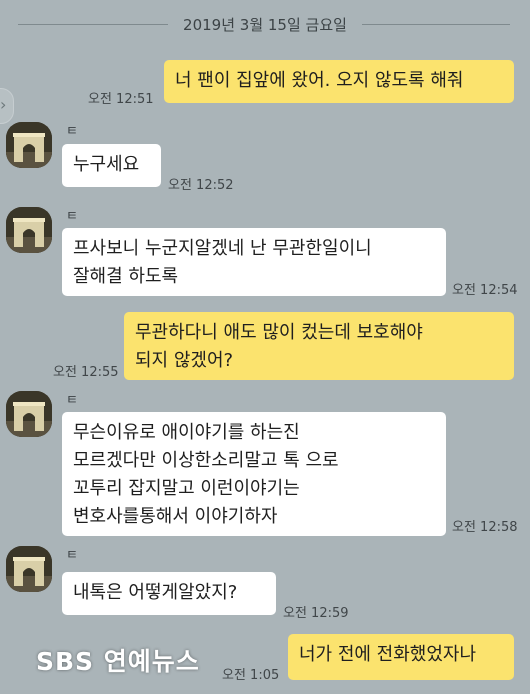 This screenshot has height=694, width=530. Describe the element at coordinates (86, 372) in the screenshot. I see `message-time: 오전 12:55` at that location.